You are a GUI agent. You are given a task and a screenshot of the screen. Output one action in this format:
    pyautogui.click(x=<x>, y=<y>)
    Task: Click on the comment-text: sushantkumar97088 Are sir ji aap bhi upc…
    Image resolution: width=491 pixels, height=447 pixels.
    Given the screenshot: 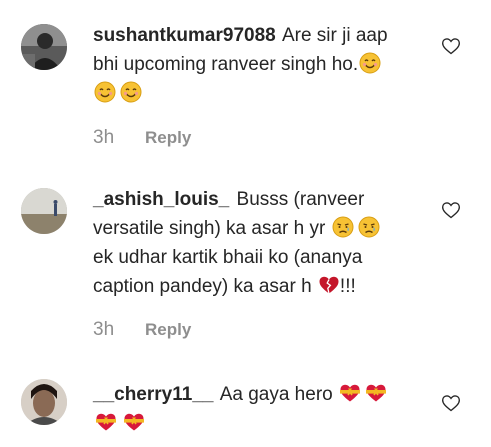 What is the action you would take?
    pyautogui.click(x=258, y=64)
    